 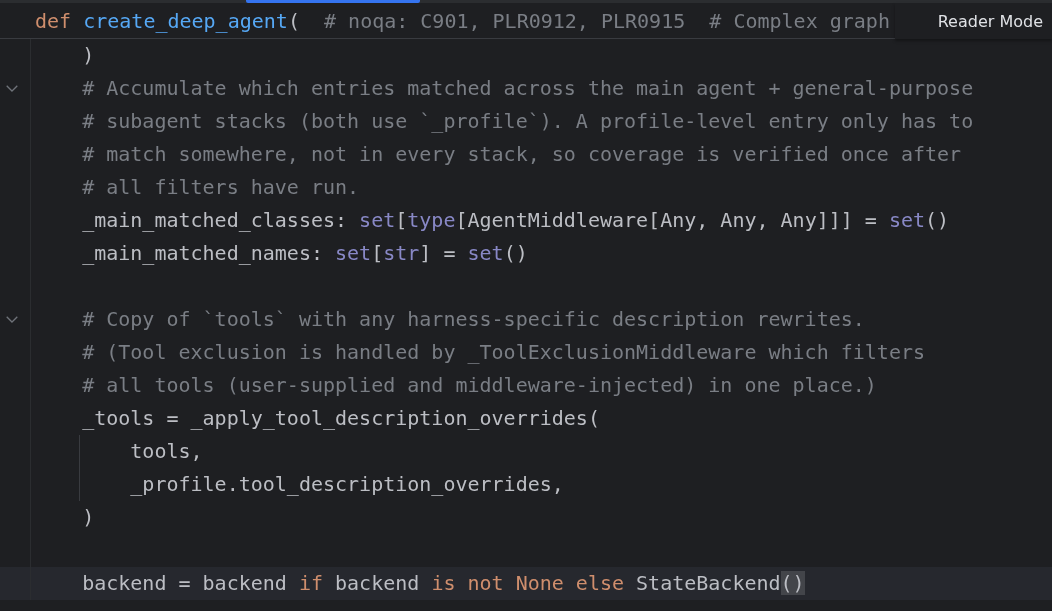 I want to click on code-line: # subagent stacks (both use `_profile`). A profile-level entry only has to, so click(x=528, y=121).